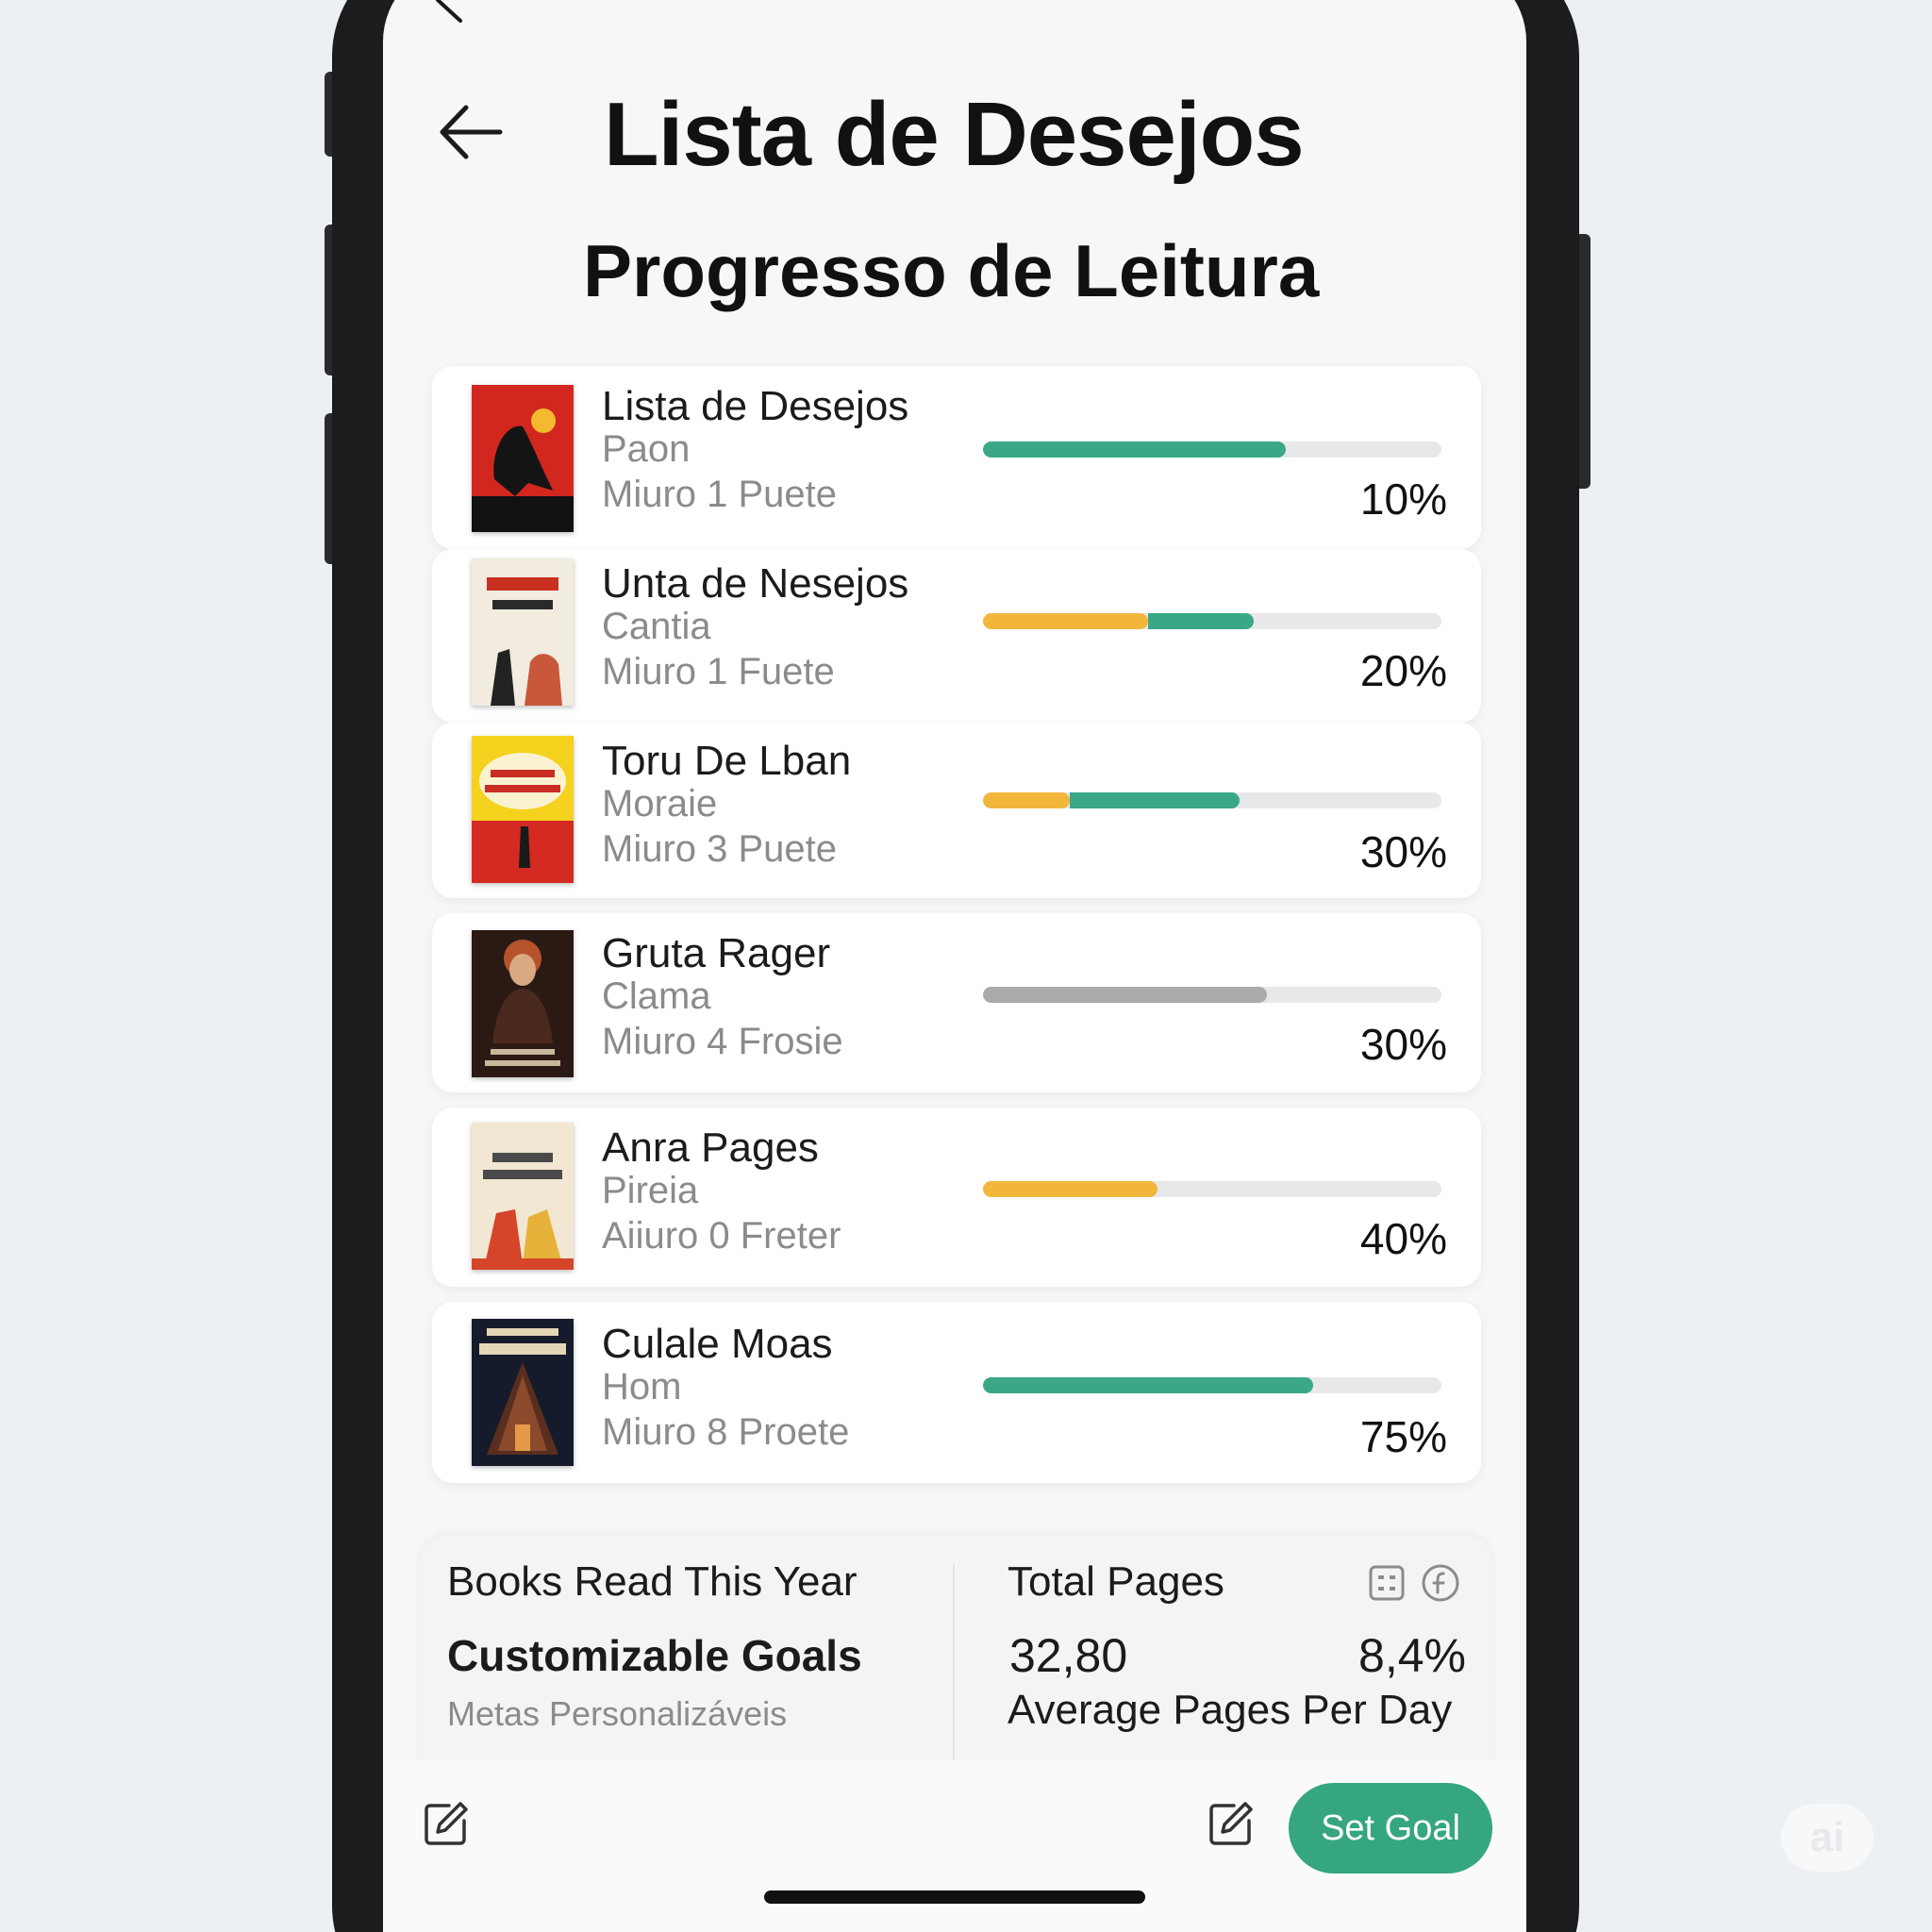 The width and height of the screenshot is (1932, 1932). What do you see at coordinates (656, 996) in the screenshot?
I see `book-author: Clama` at bounding box center [656, 996].